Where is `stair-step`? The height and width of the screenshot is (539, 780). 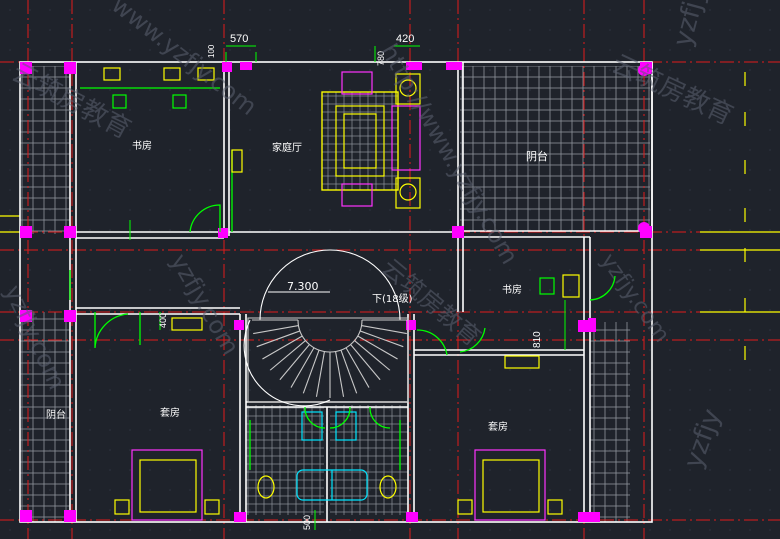 stair-step is located at coordinates (357, 367).